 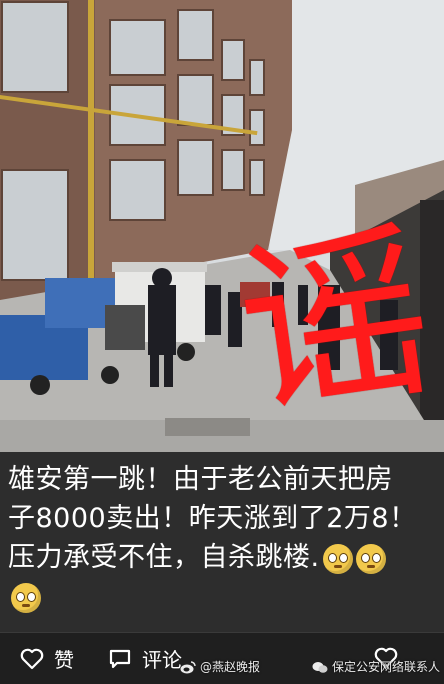 What do you see at coordinates (212, 518) in the screenshot?
I see `caption-line-2: 子8000卖出！昨天涨到了2万8！` at bounding box center [212, 518].